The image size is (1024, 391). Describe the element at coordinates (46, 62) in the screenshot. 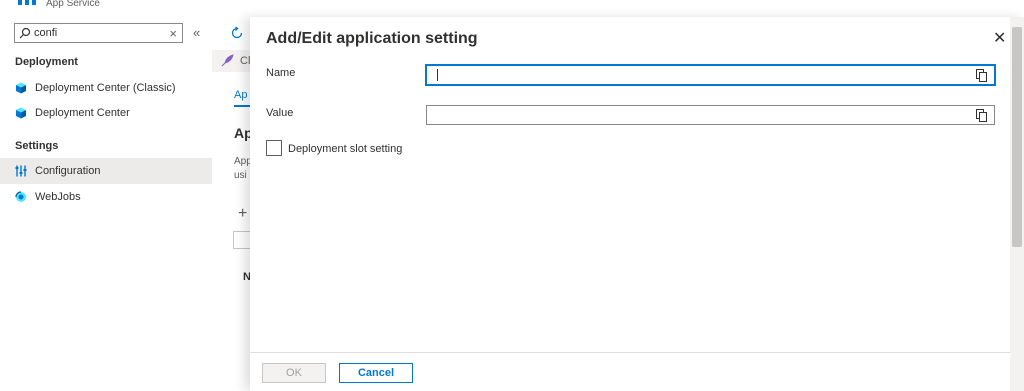

I see `section-label-deployment: Deployment` at that location.